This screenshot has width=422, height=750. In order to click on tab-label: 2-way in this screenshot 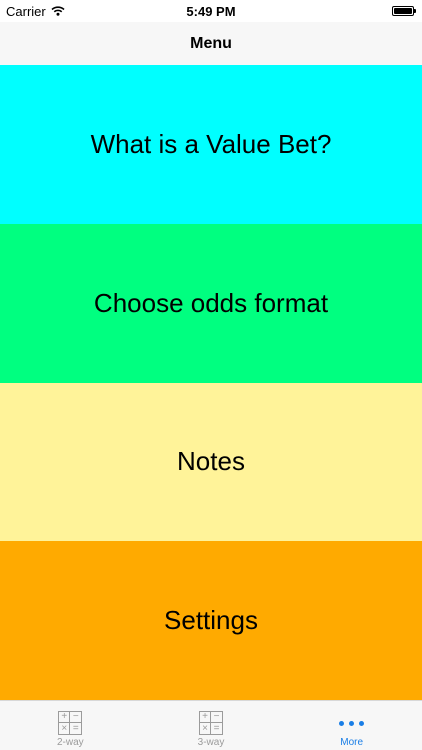, I will do `click(70, 742)`.